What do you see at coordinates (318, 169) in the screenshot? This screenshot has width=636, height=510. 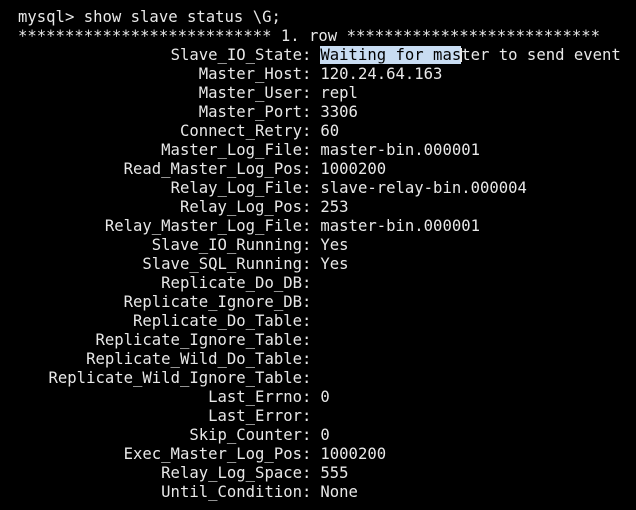 I see `status-field-read-master-log-pos: Read_Master_Log_Pos:1000200` at bounding box center [318, 169].